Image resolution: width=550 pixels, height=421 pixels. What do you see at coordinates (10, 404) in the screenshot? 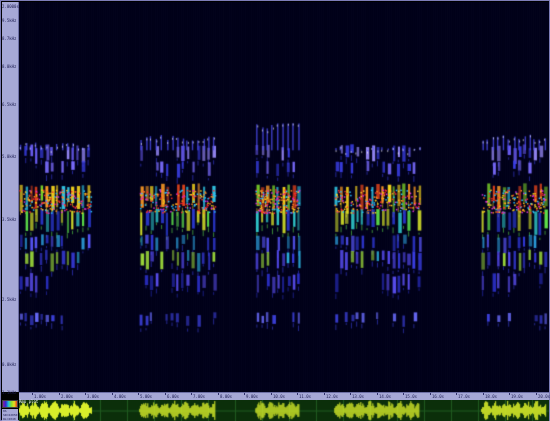
I see `color-scale-legend` at bounding box center [10, 404].